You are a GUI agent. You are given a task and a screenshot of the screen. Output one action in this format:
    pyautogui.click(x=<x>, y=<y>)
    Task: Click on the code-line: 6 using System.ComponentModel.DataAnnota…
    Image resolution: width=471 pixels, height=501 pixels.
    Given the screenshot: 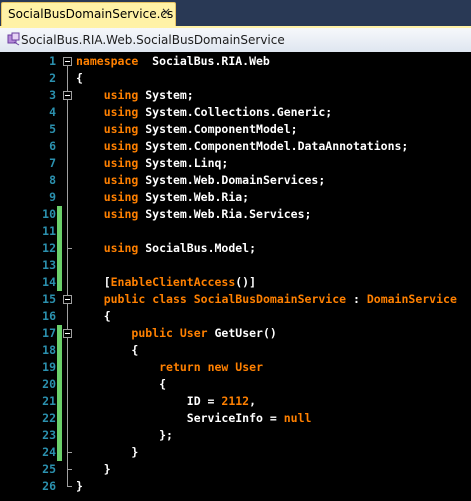 What is the action you would take?
    pyautogui.click(x=235, y=146)
    